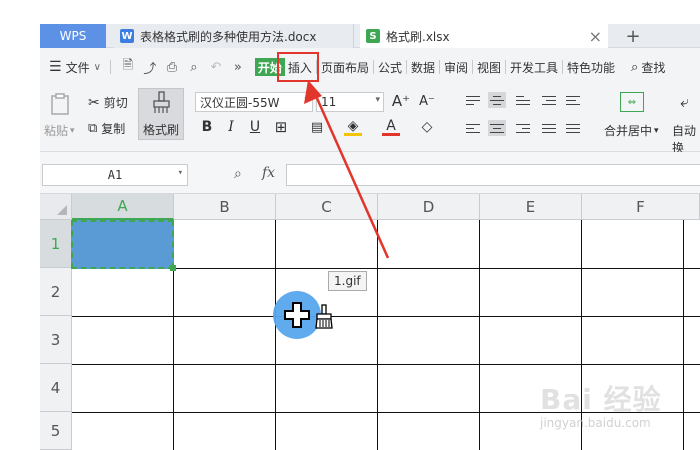 The width and height of the screenshot is (700, 450). Describe the element at coordinates (390, 67) in the screenshot. I see `tab-formulas: 公式` at that location.